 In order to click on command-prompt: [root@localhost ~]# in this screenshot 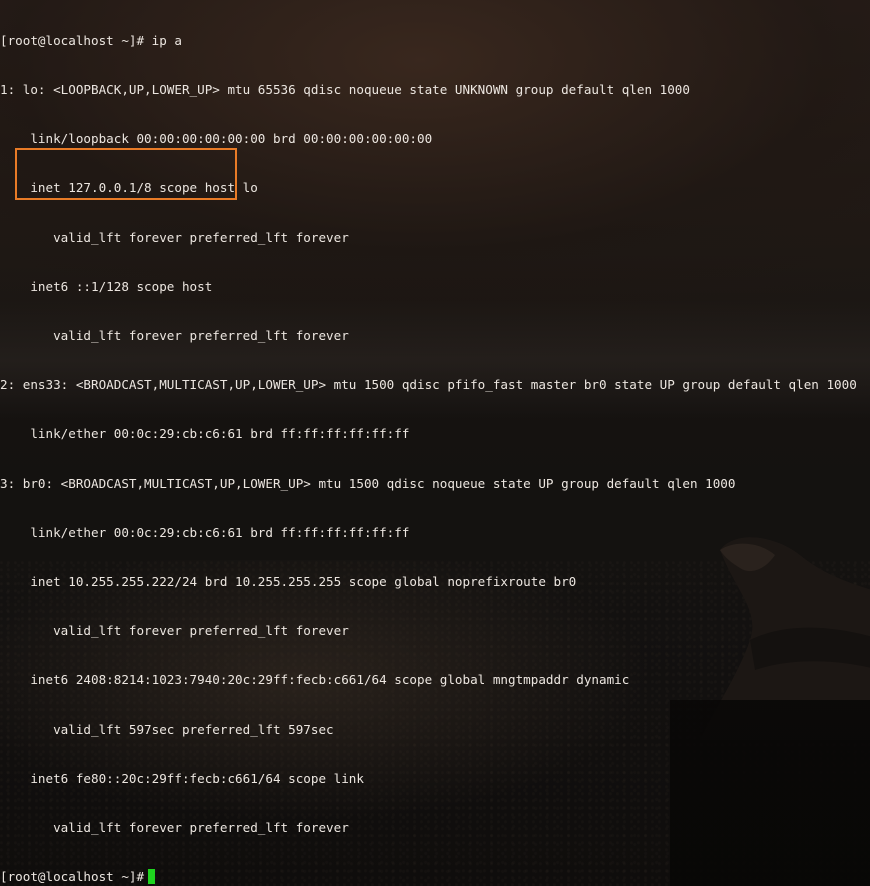, I will do `click(72, 877)`.